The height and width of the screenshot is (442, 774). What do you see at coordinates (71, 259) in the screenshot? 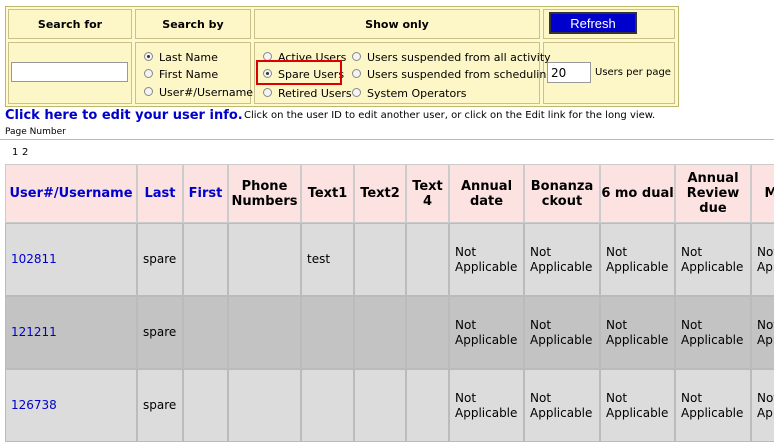
I see `table-row-user-id: 102811` at bounding box center [71, 259].